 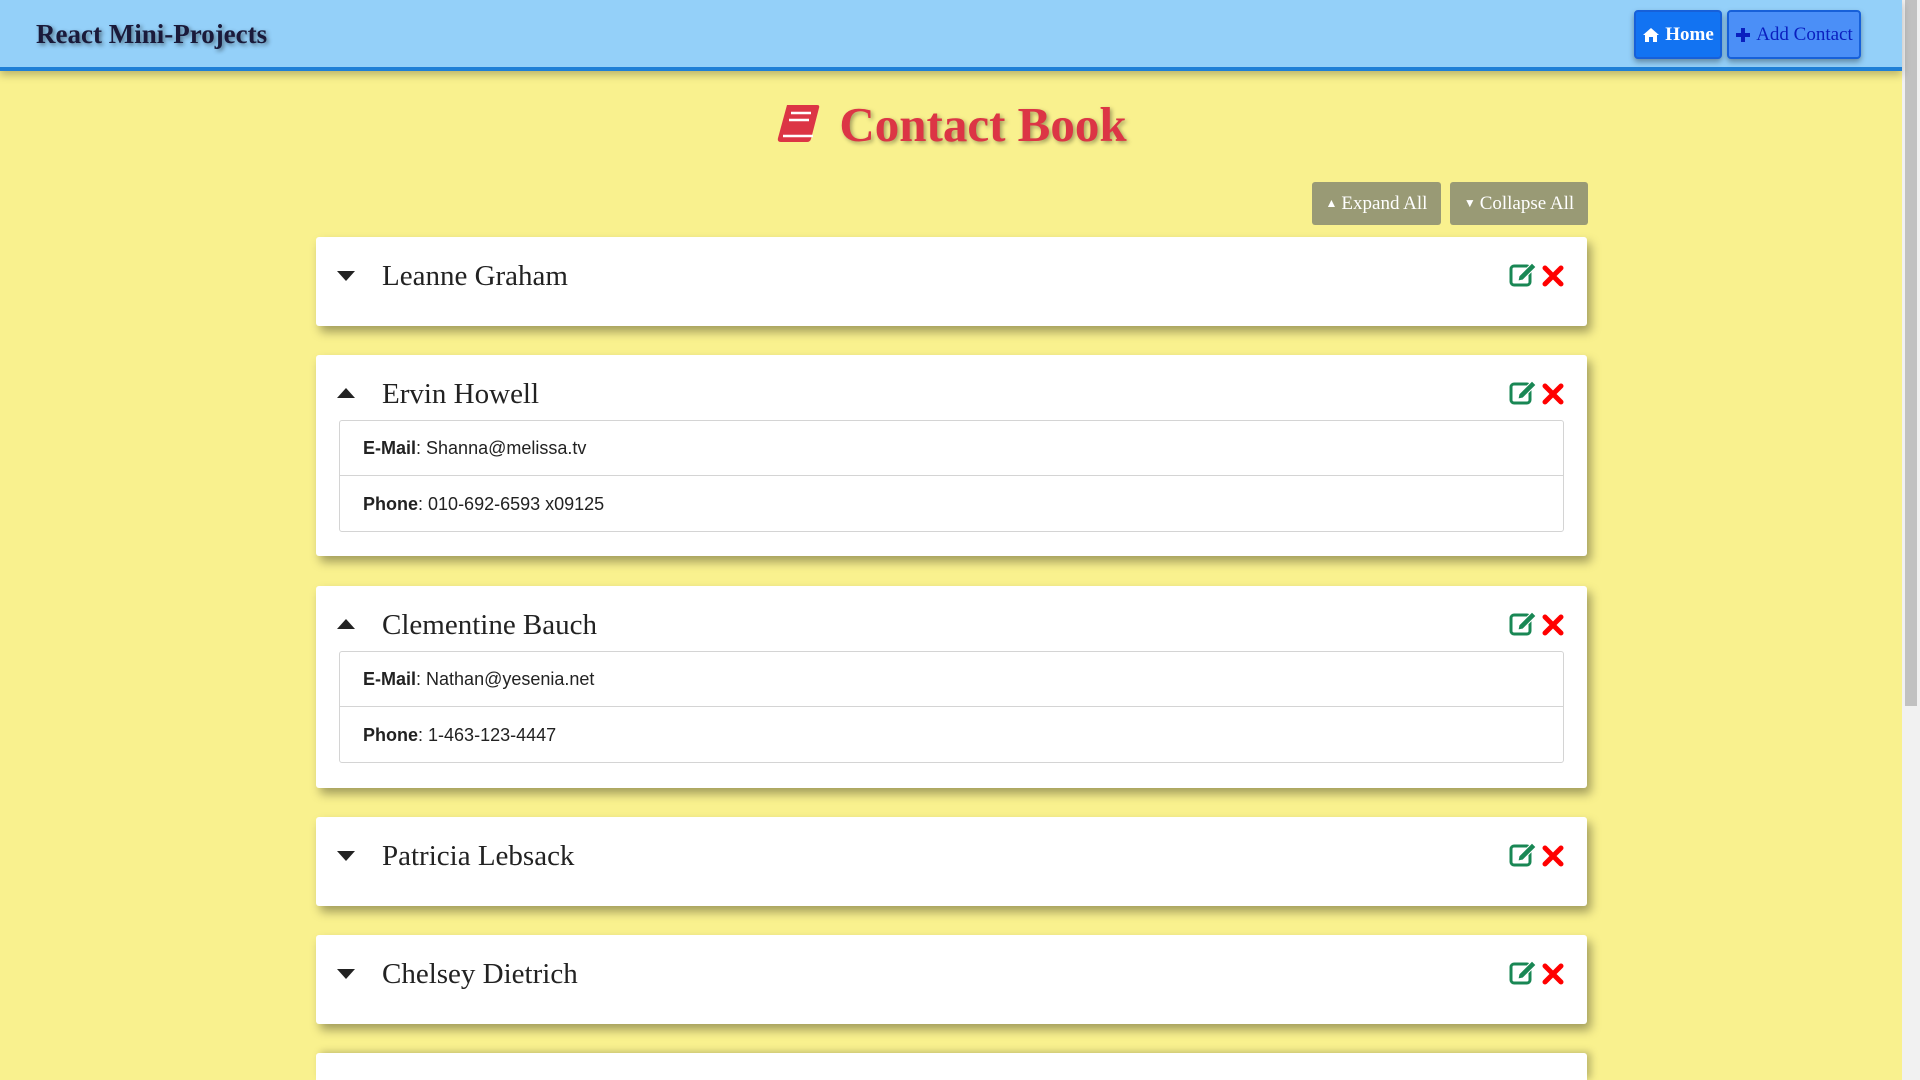 I want to click on page-title: Contact Book, so click(x=951, y=126).